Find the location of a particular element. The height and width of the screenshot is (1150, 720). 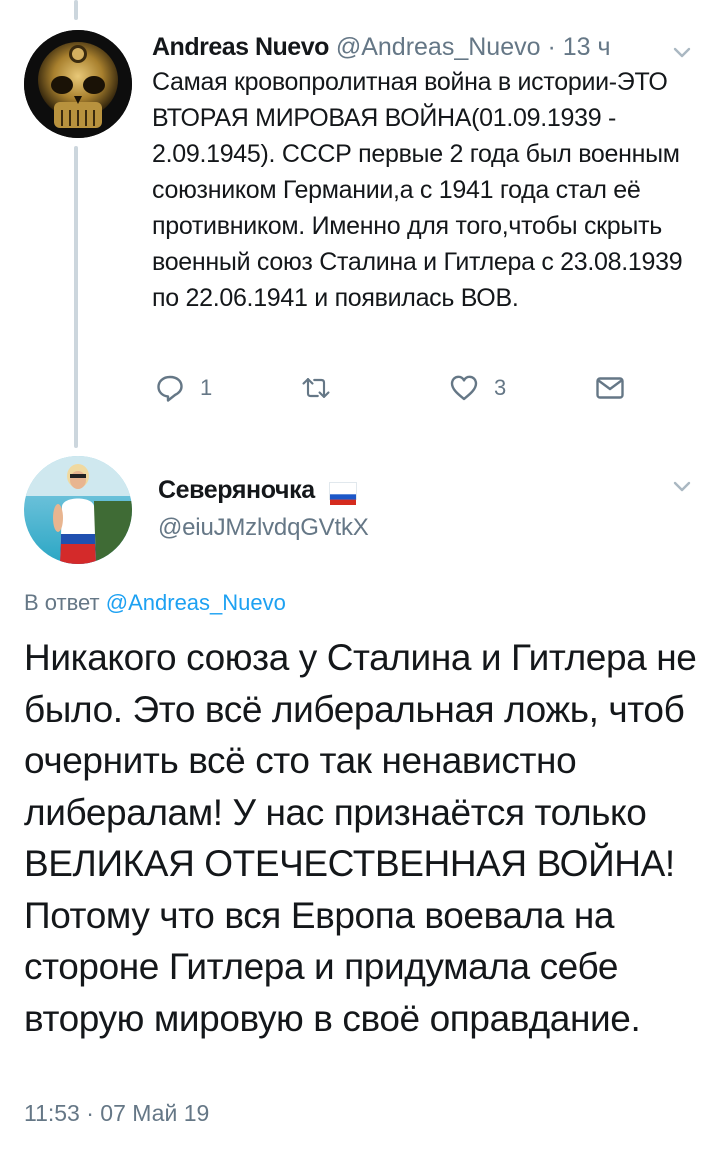

reply-context: В ответ @Andreas_Nuevo is located at coordinates (155, 603).